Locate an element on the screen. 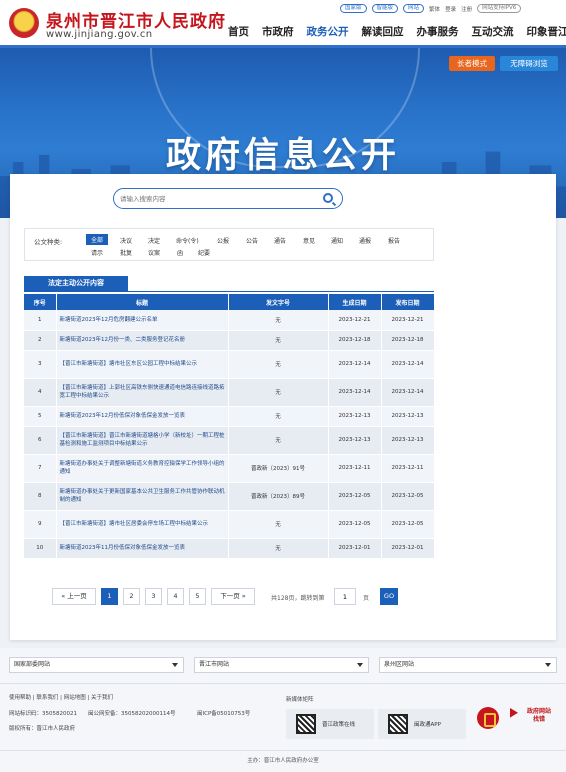 This screenshot has width=566, height=772. doc-type-report: 报告 is located at coordinates (394, 240).